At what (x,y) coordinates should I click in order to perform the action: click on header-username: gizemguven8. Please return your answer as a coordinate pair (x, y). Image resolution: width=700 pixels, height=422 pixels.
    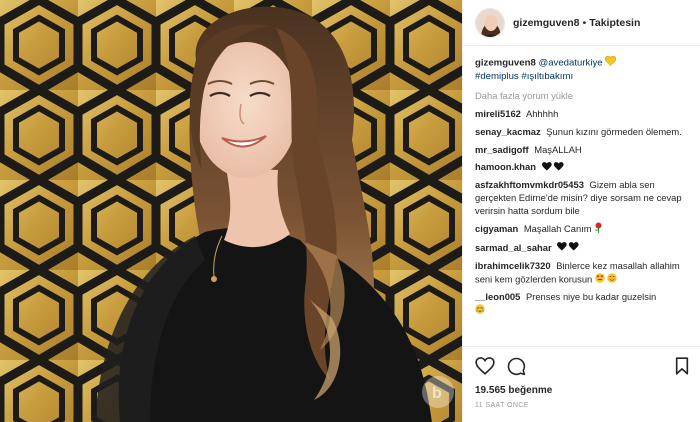
    Looking at the image, I should click on (546, 23).